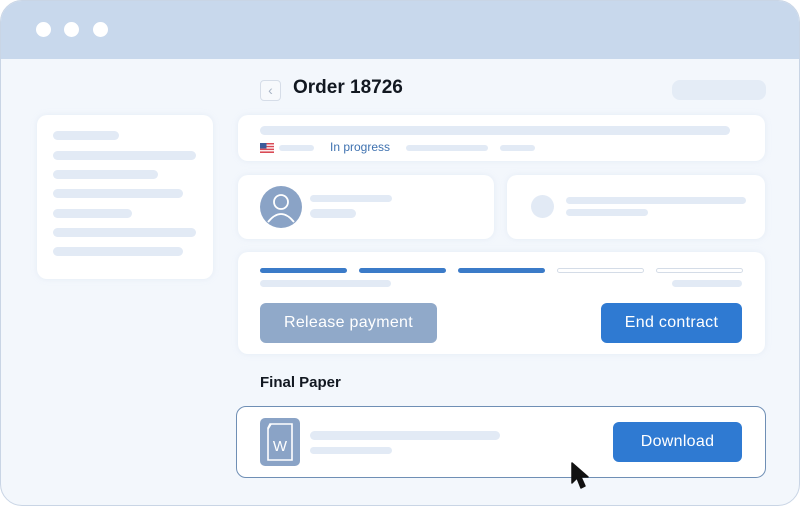 Image resolution: width=800 pixels, height=506 pixels. I want to click on us-flag-icon, so click(267, 148).